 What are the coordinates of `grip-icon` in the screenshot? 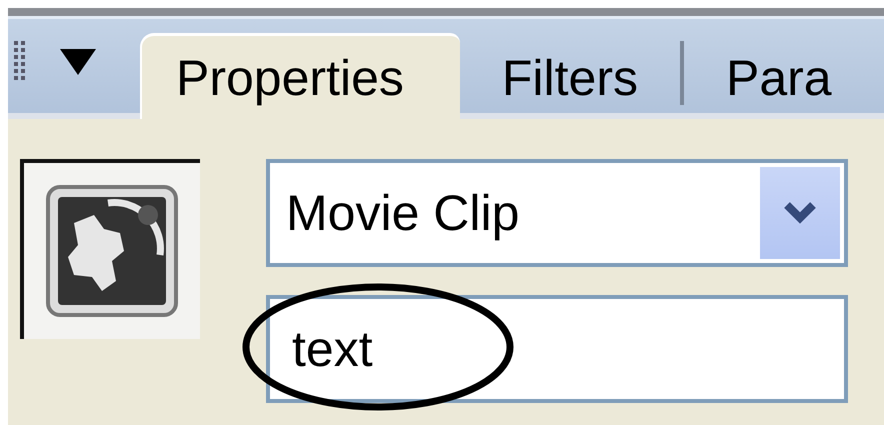 It's located at (20, 61).